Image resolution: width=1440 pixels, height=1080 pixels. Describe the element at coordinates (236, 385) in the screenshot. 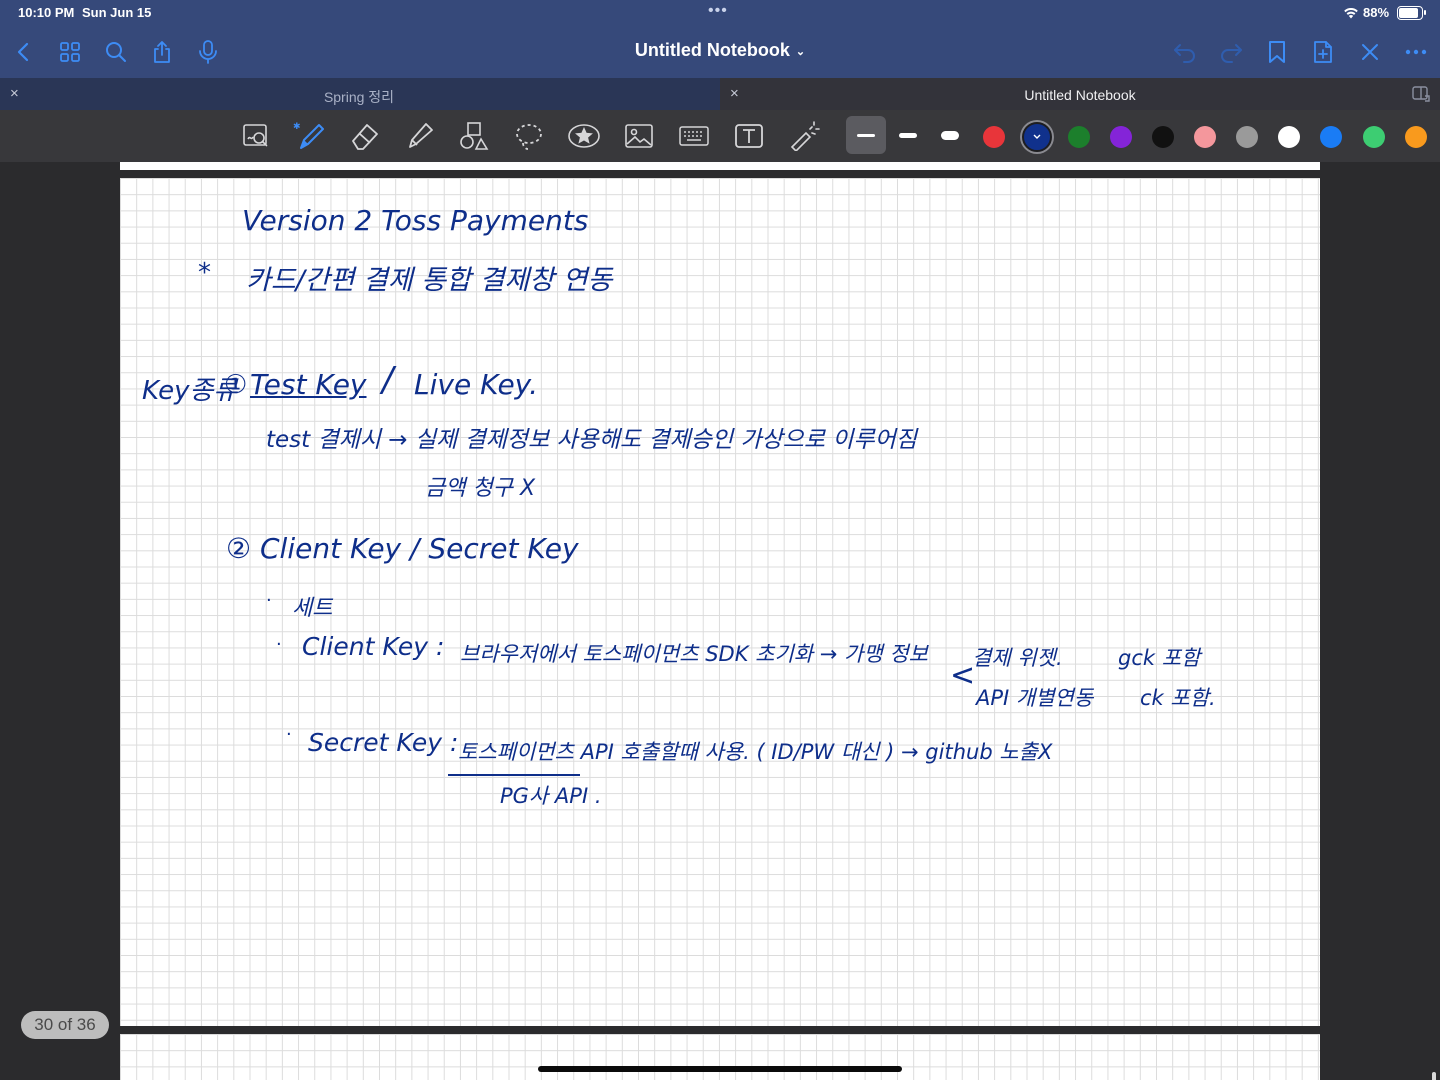

I see `handwriting-number: ①` at that location.